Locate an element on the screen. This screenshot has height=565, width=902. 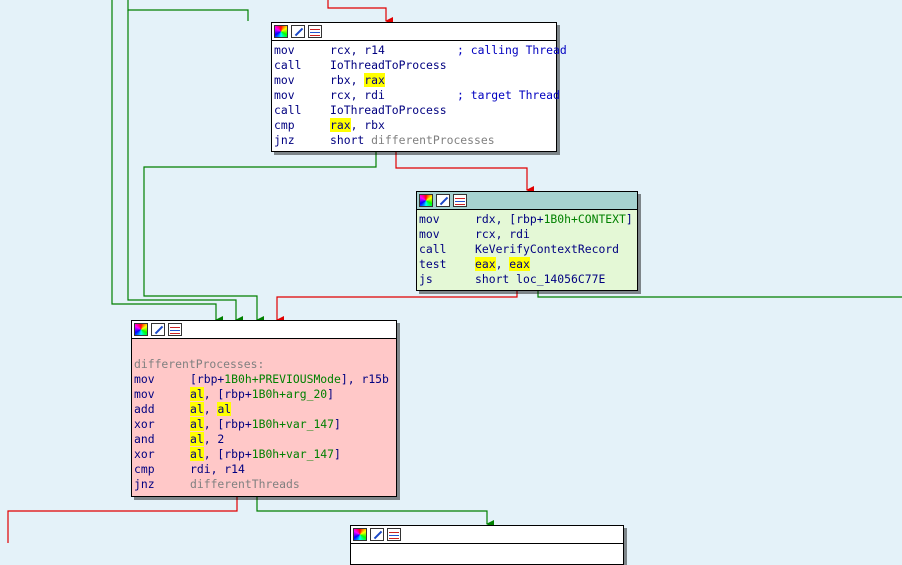
comment: ; calling Thread is located at coordinates (512, 50).